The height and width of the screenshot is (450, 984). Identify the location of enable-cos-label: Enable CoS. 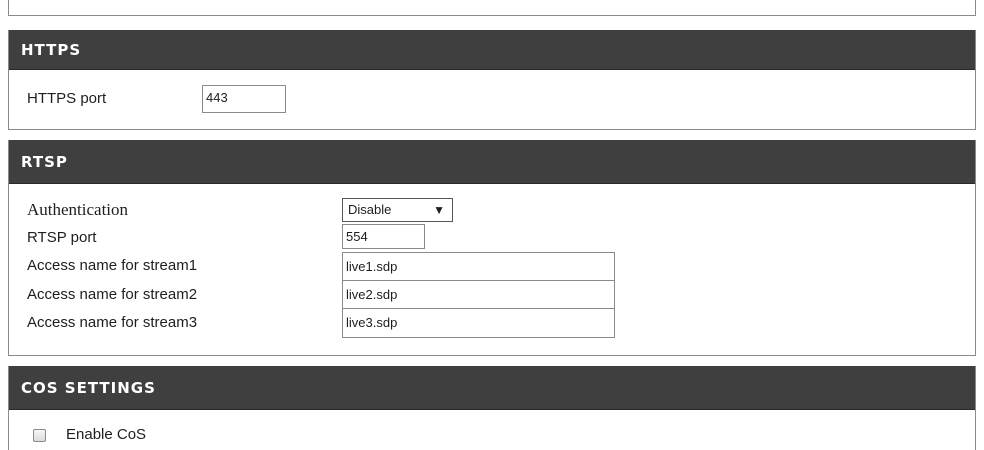
(106, 434).